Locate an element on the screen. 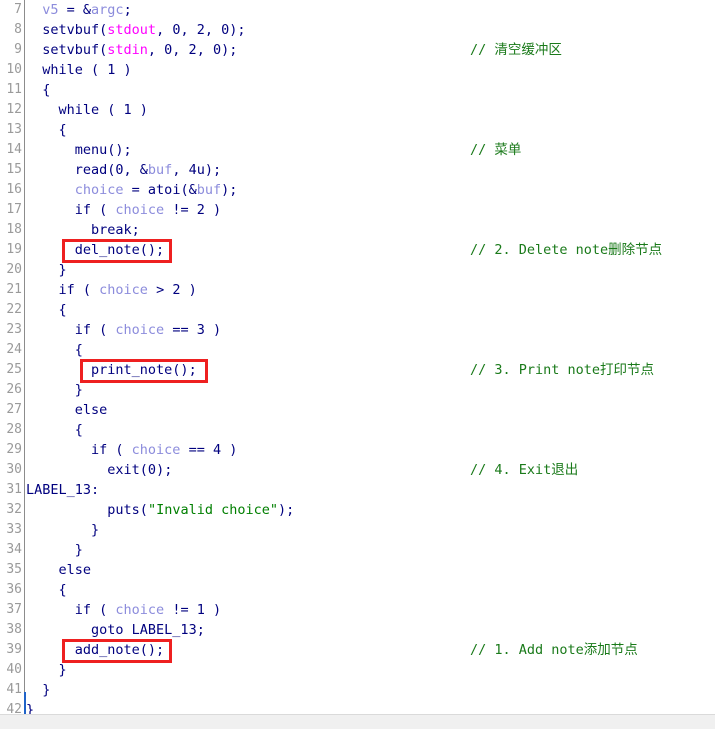 The image size is (715, 729). code-line: add_note(); // 1. Add note添加节点 is located at coordinates (370, 650).